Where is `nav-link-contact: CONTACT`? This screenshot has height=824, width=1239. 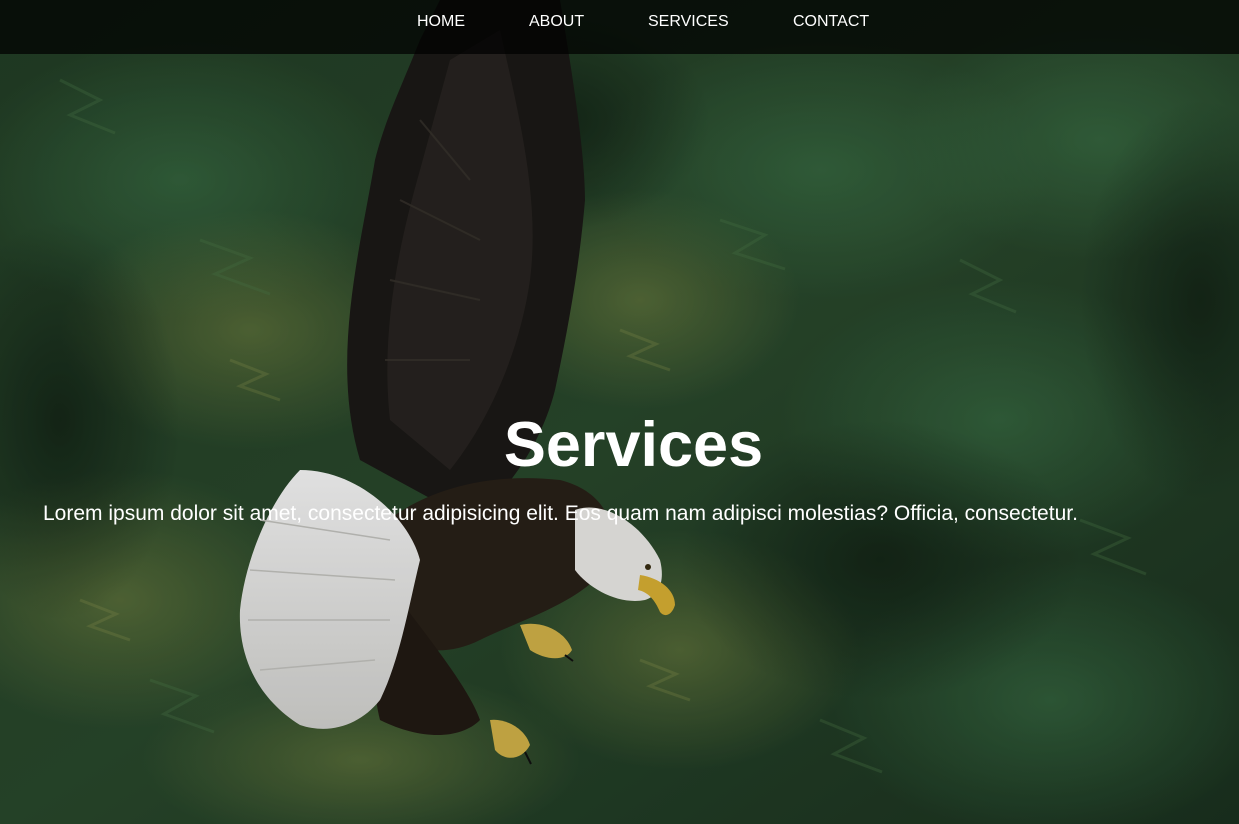 nav-link-contact: CONTACT is located at coordinates (831, 22).